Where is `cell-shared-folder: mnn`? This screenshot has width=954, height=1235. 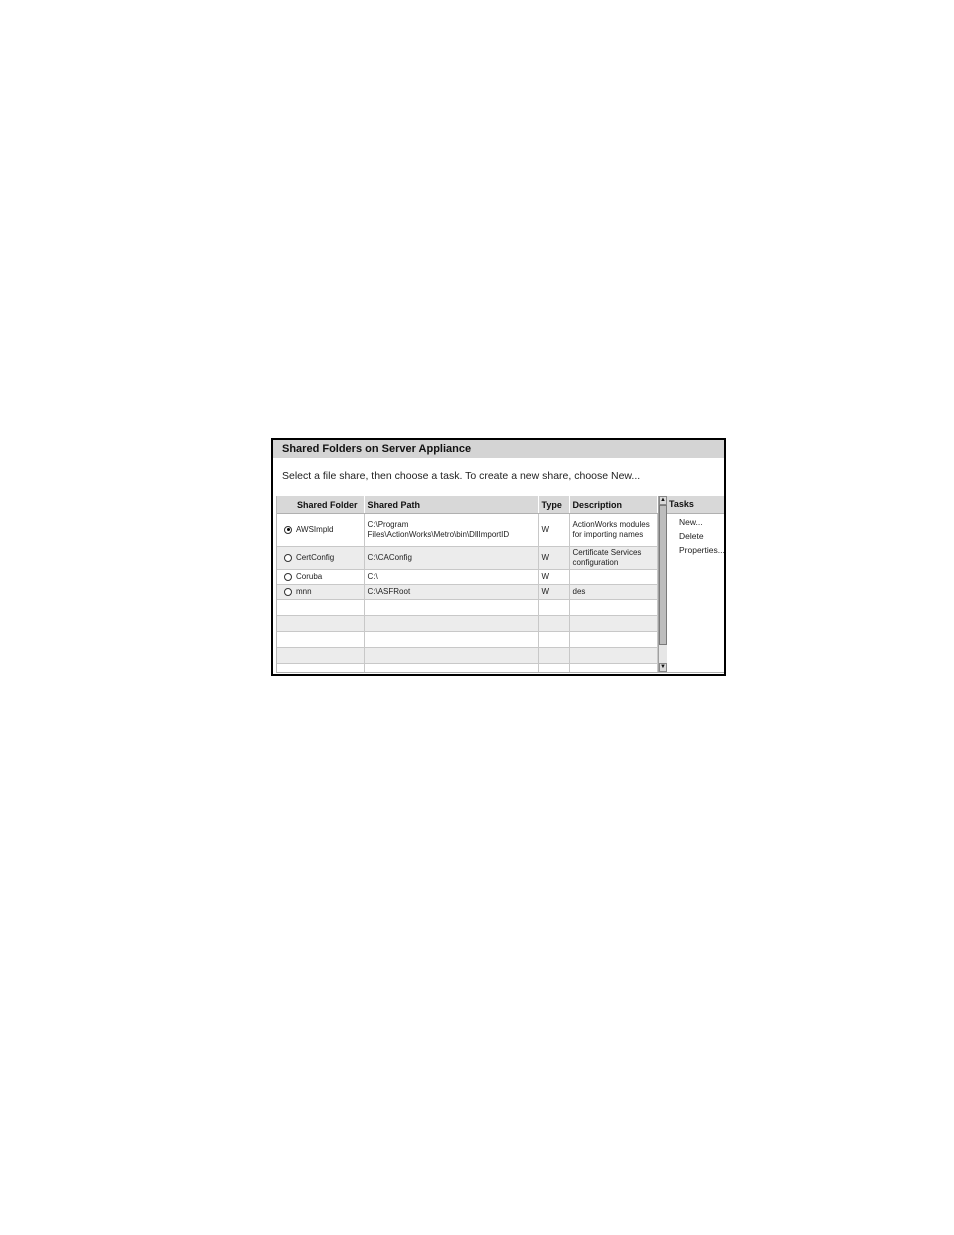
cell-shared-folder: mnn is located at coordinates (321, 592).